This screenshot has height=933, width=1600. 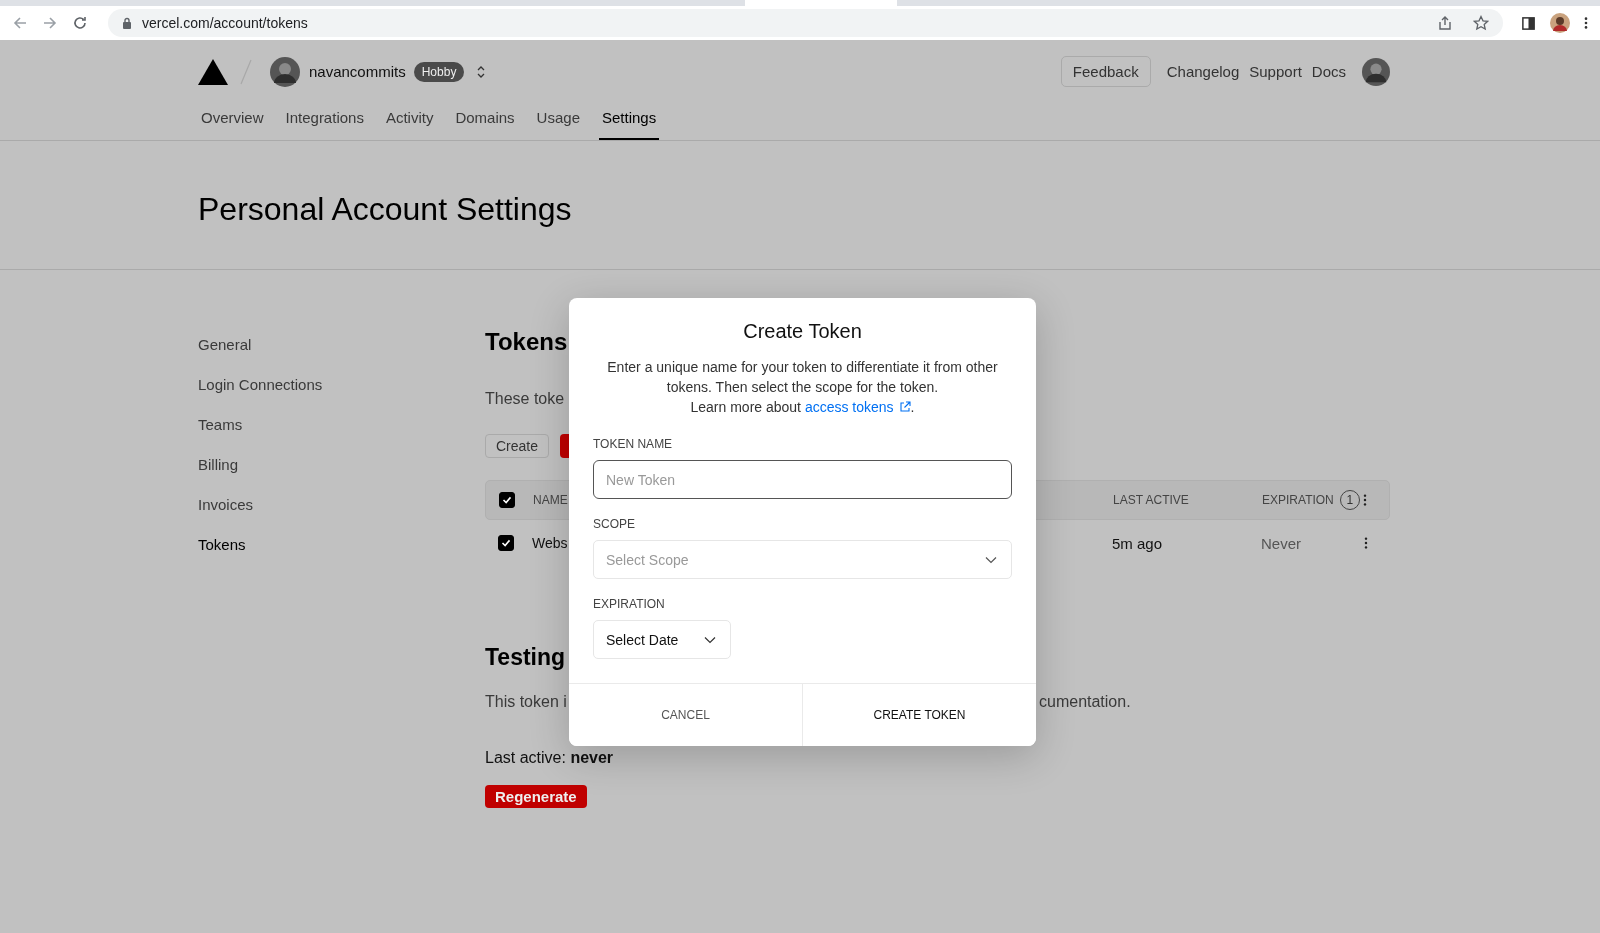 I want to click on nav-tab: Activity, so click(x=409, y=123).